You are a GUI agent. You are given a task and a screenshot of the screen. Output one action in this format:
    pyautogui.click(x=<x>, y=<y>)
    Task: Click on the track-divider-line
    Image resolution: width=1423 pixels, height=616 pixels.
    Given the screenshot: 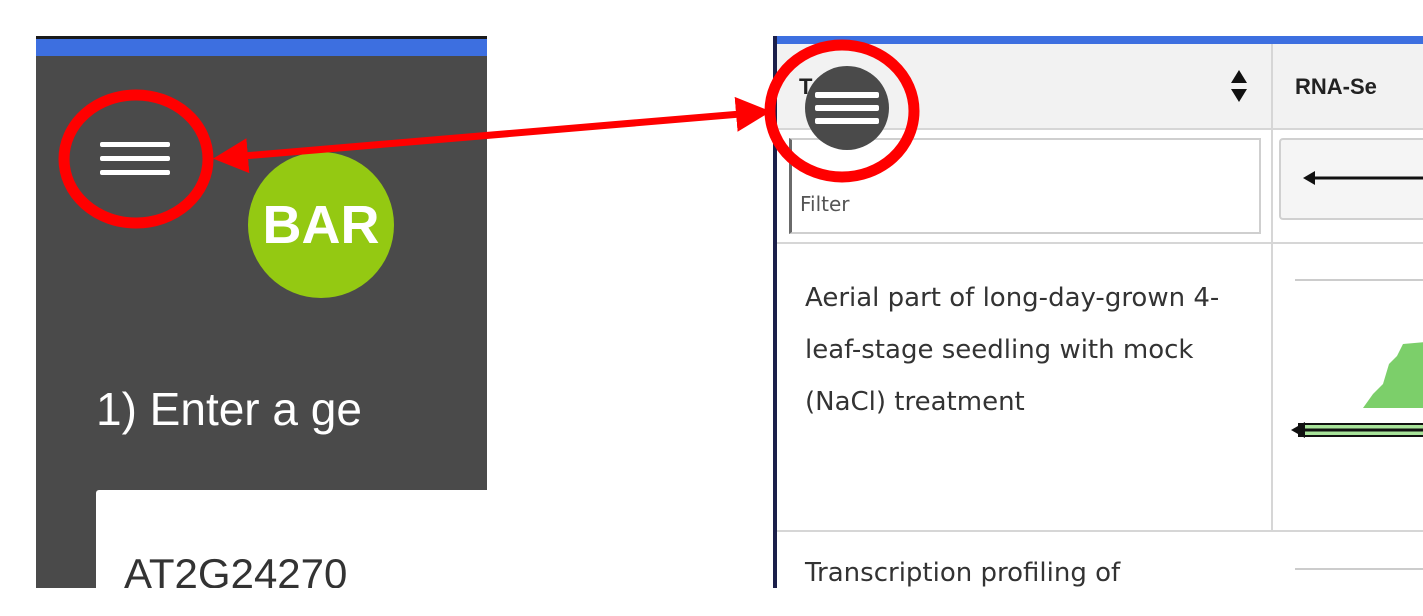 What is the action you would take?
    pyautogui.click(x=1359, y=569)
    